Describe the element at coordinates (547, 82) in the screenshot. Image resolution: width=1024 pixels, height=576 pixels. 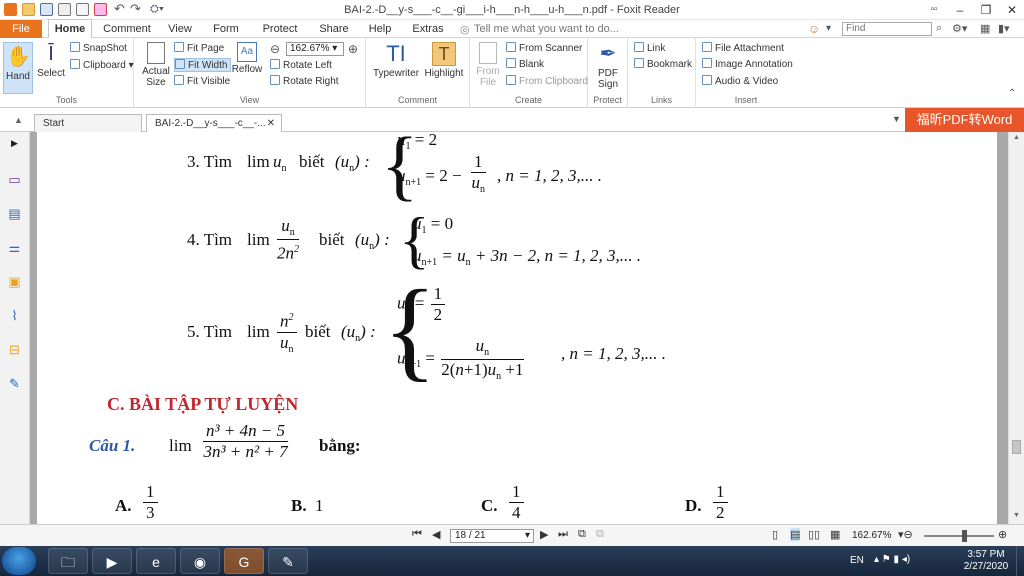
I see `from-clipboard-button: From Clipboard` at that location.